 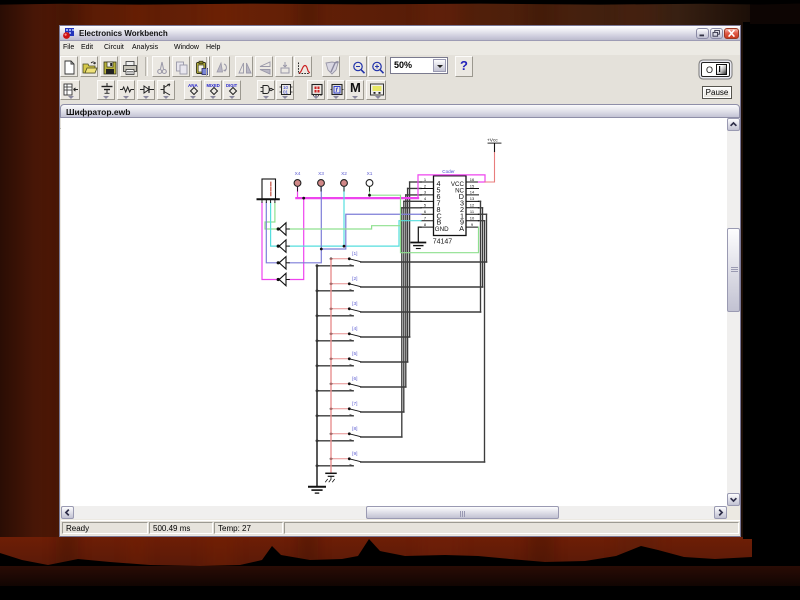 I want to click on svg-text: 6, so click(x=425, y=211).